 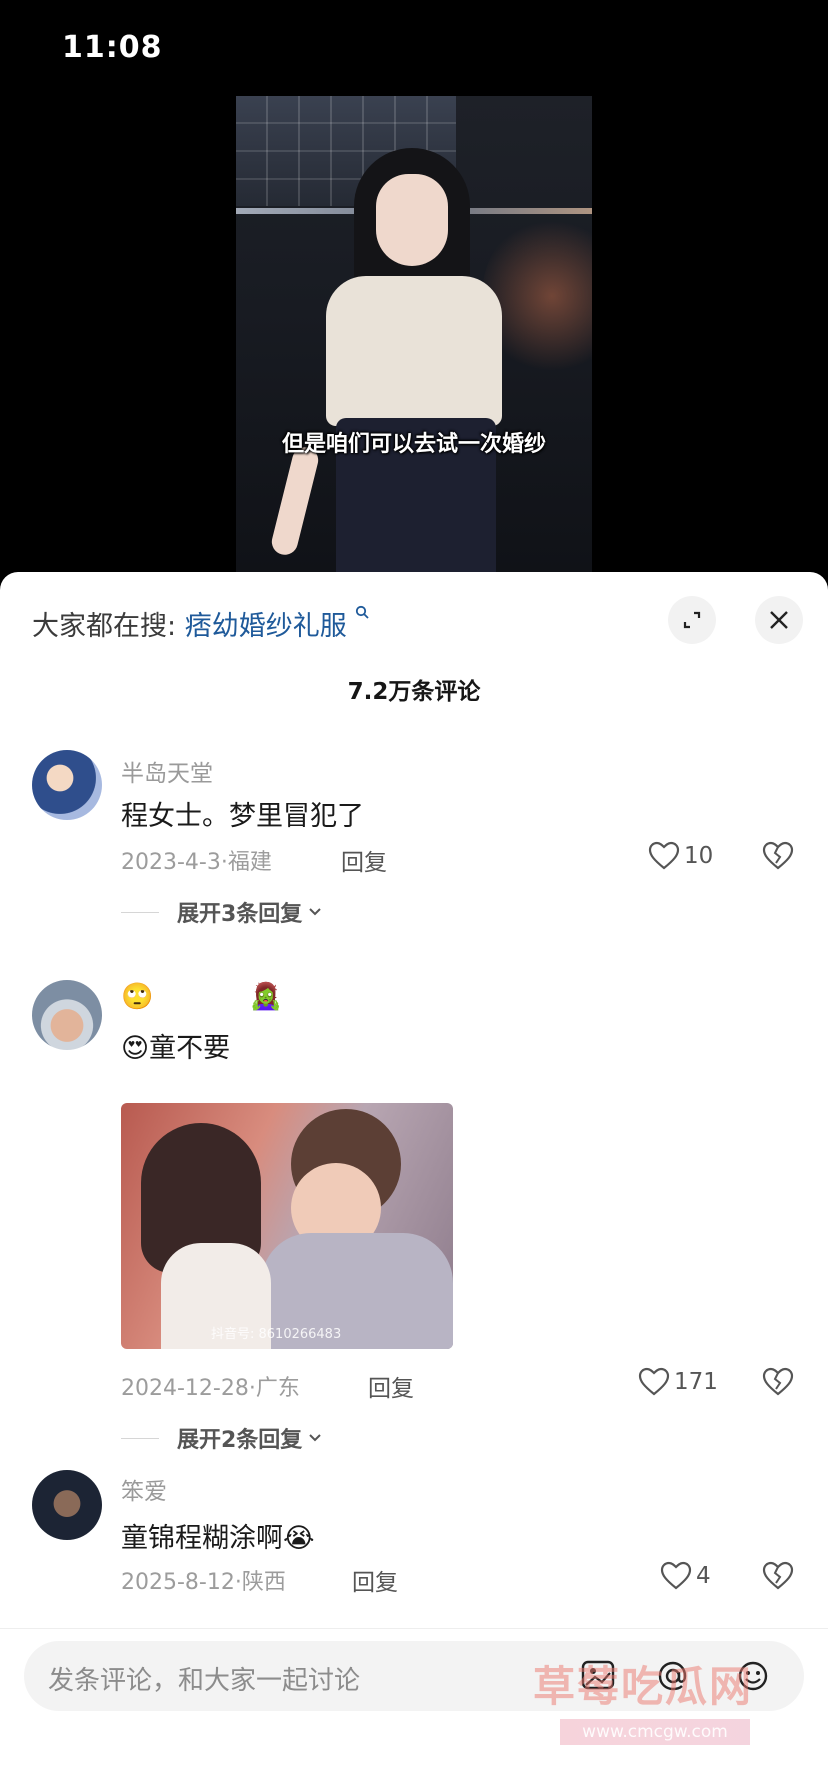 What do you see at coordinates (299, 1538) in the screenshot?
I see `comment-emoji: 😭` at bounding box center [299, 1538].